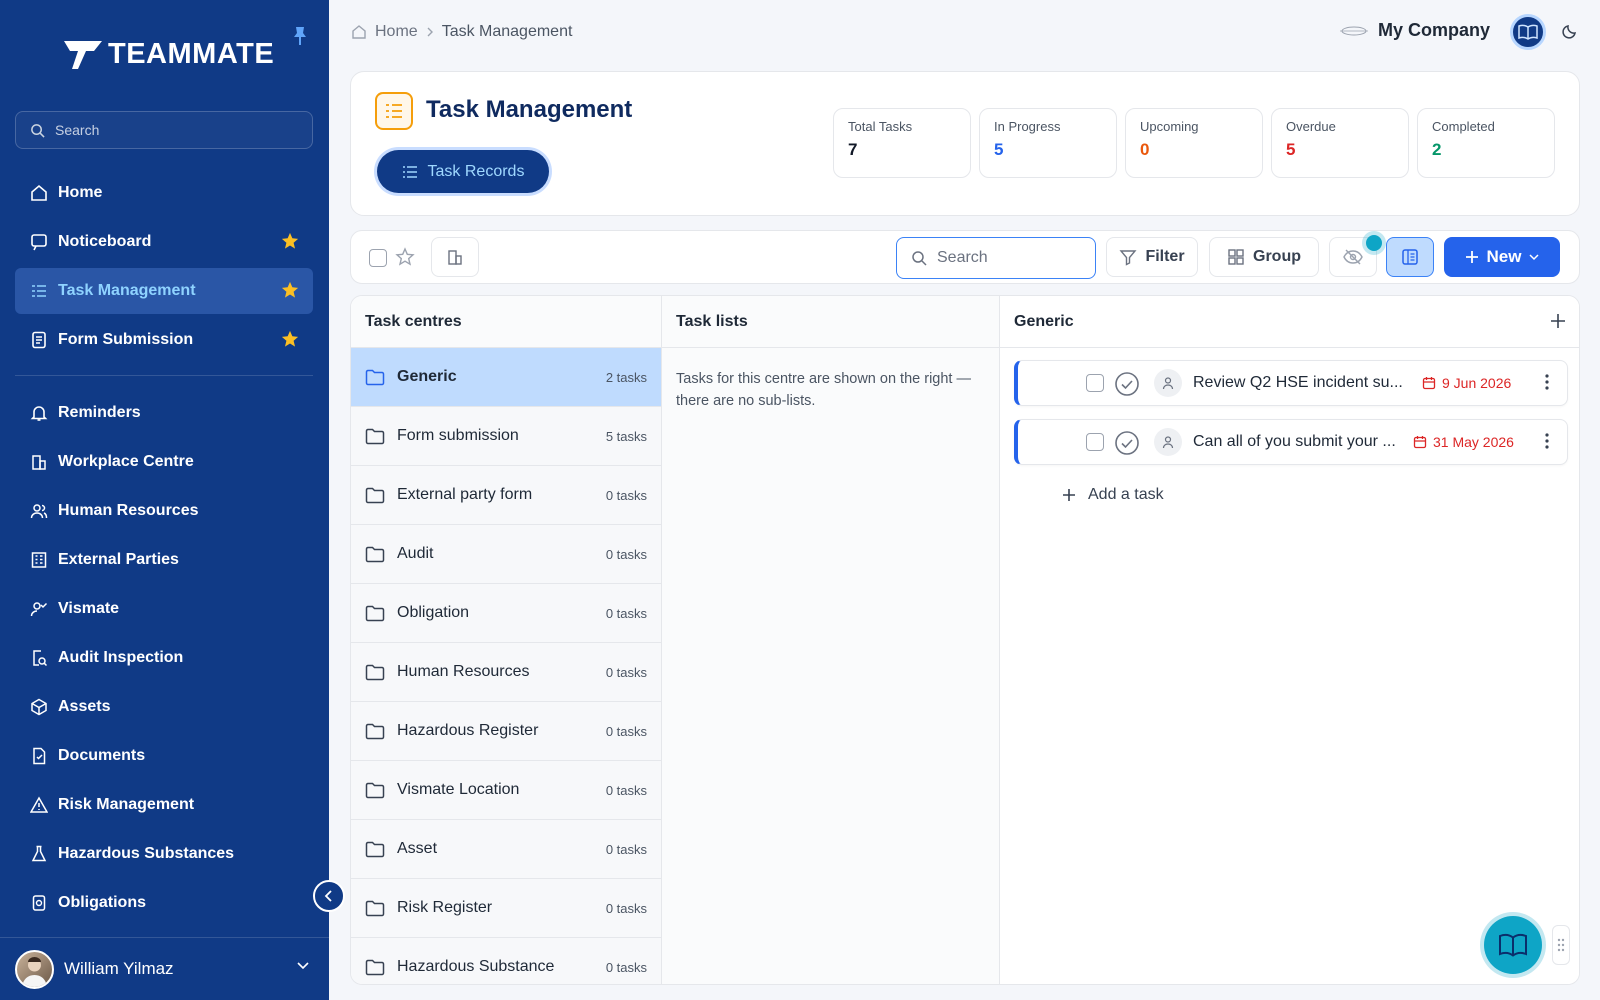 This screenshot has height=1000, width=1600. What do you see at coordinates (1528, 32) in the screenshot?
I see `guide-button` at bounding box center [1528, 32].